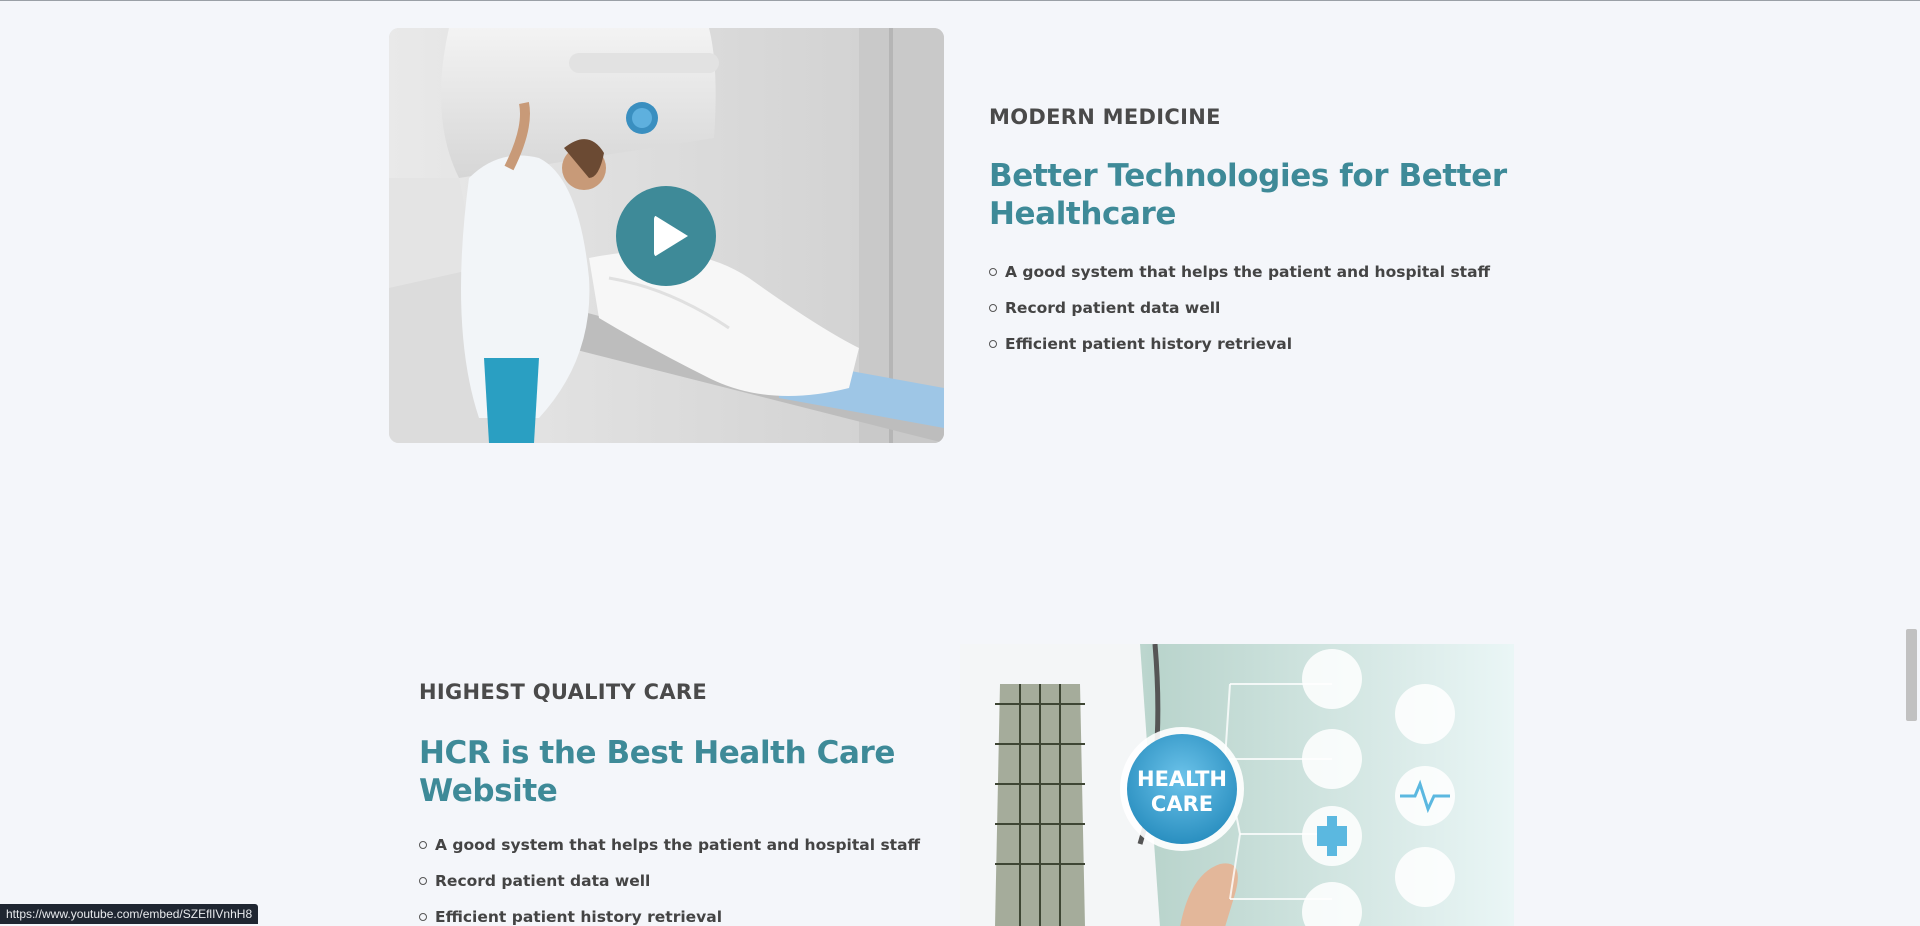  I want to click on mri-video-thumbnail, so click(666, 235).